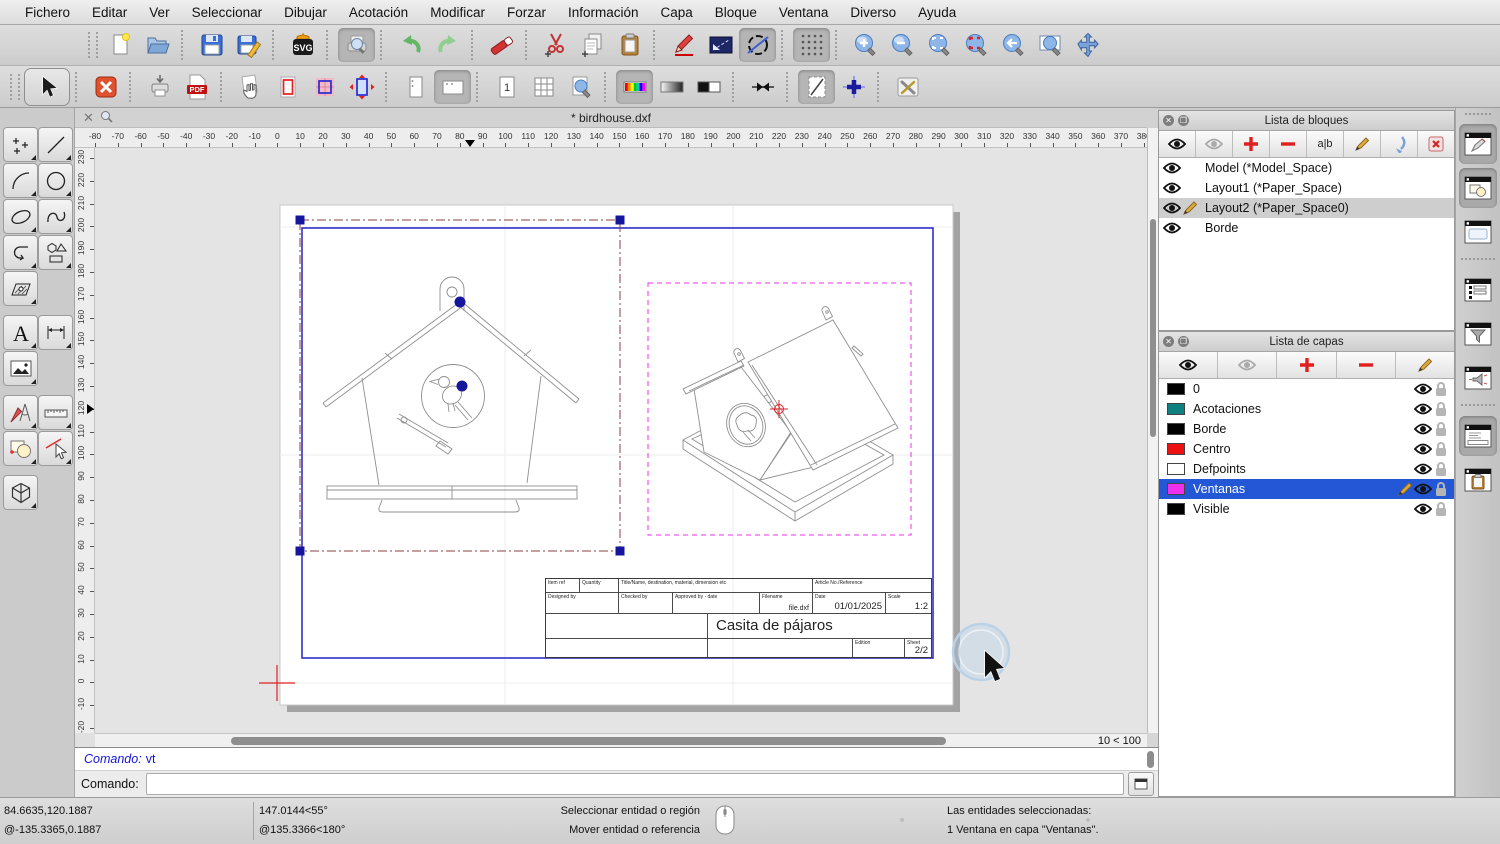  Describe the element at coordinates (588, 741) in the screenshot. I see `horizontal-scrollbar-thumb` at that location.